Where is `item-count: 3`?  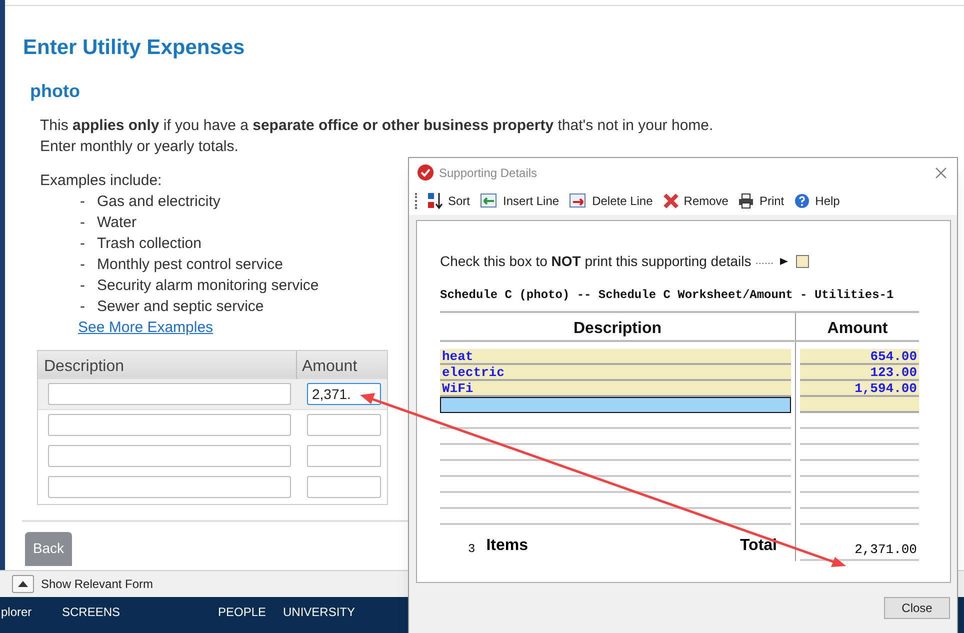 item-count: 3 is located at coordinates (472, 549).